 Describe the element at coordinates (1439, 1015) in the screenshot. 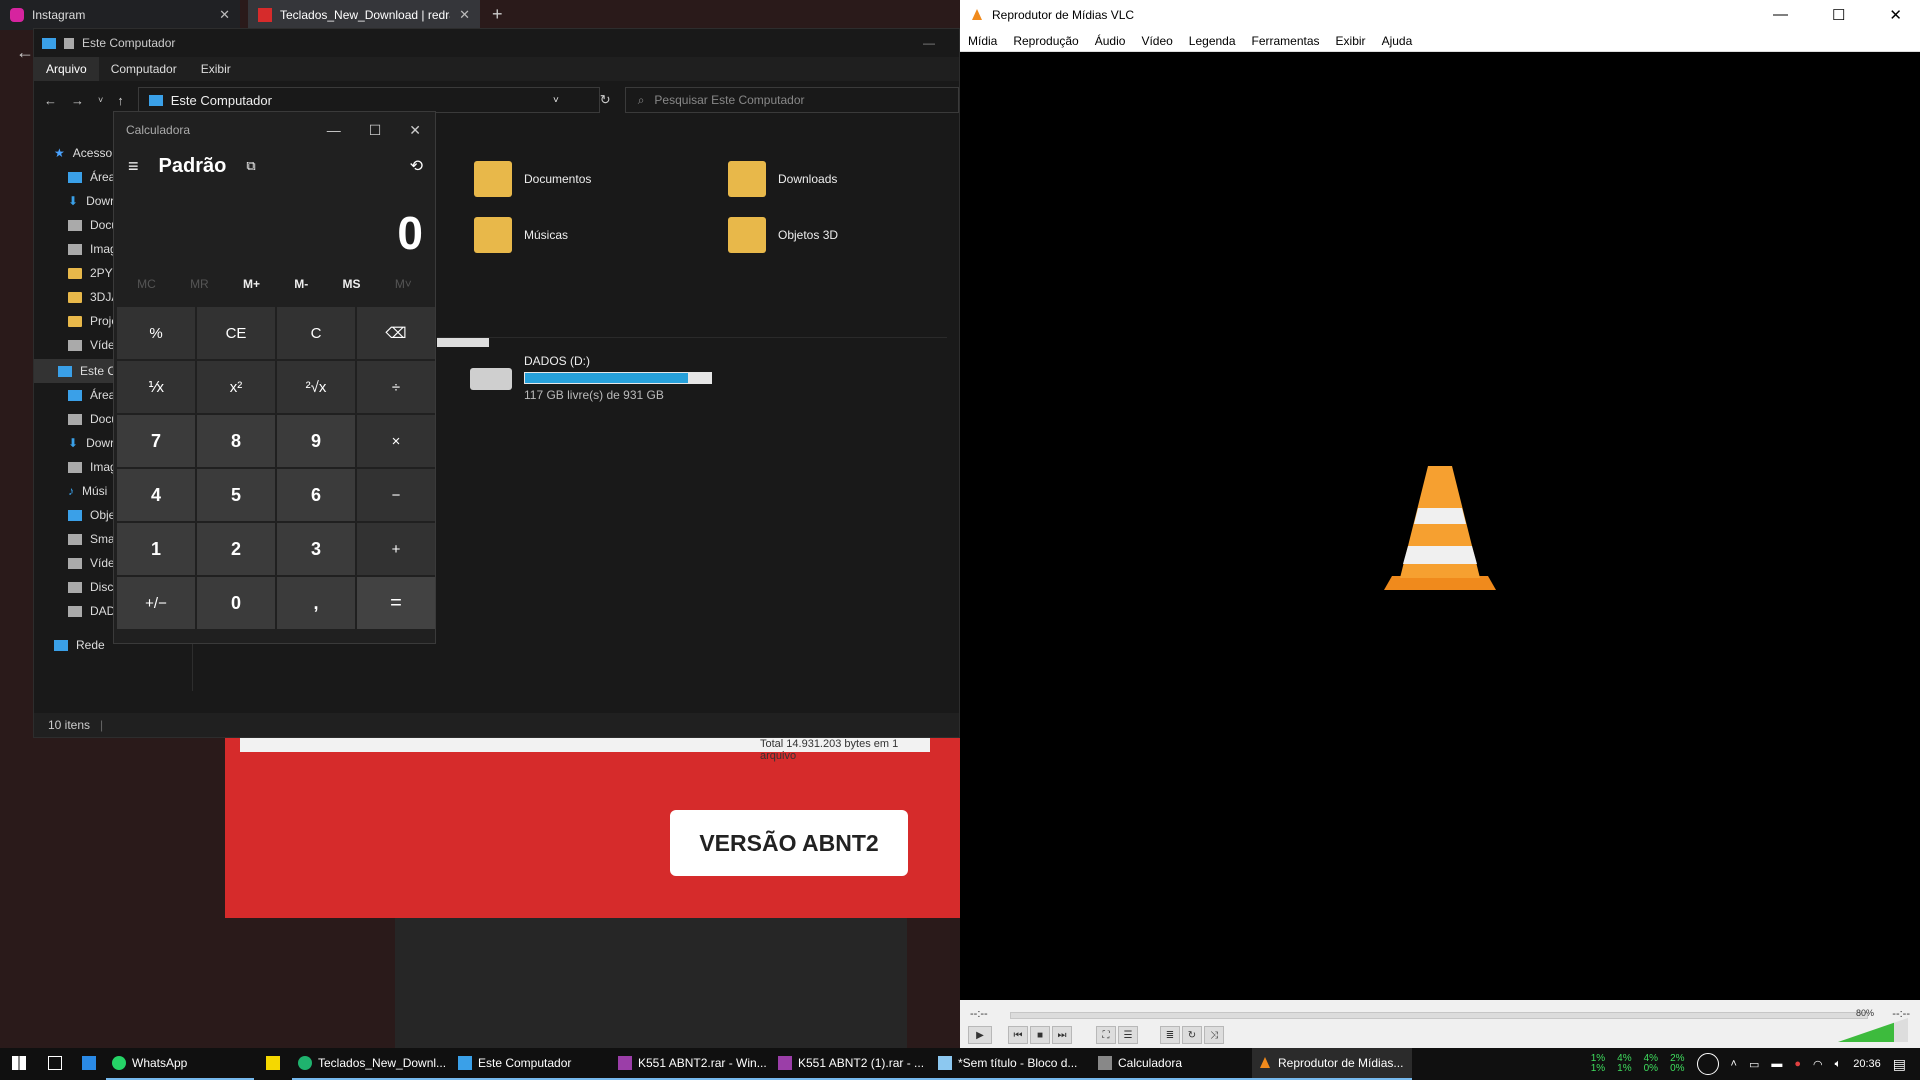

I see `seek-bar` at that location.